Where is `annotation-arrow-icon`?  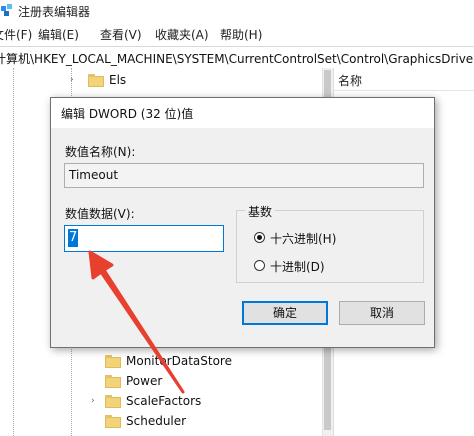
annotation-arrow-icon is located at coordinates (136, 322).